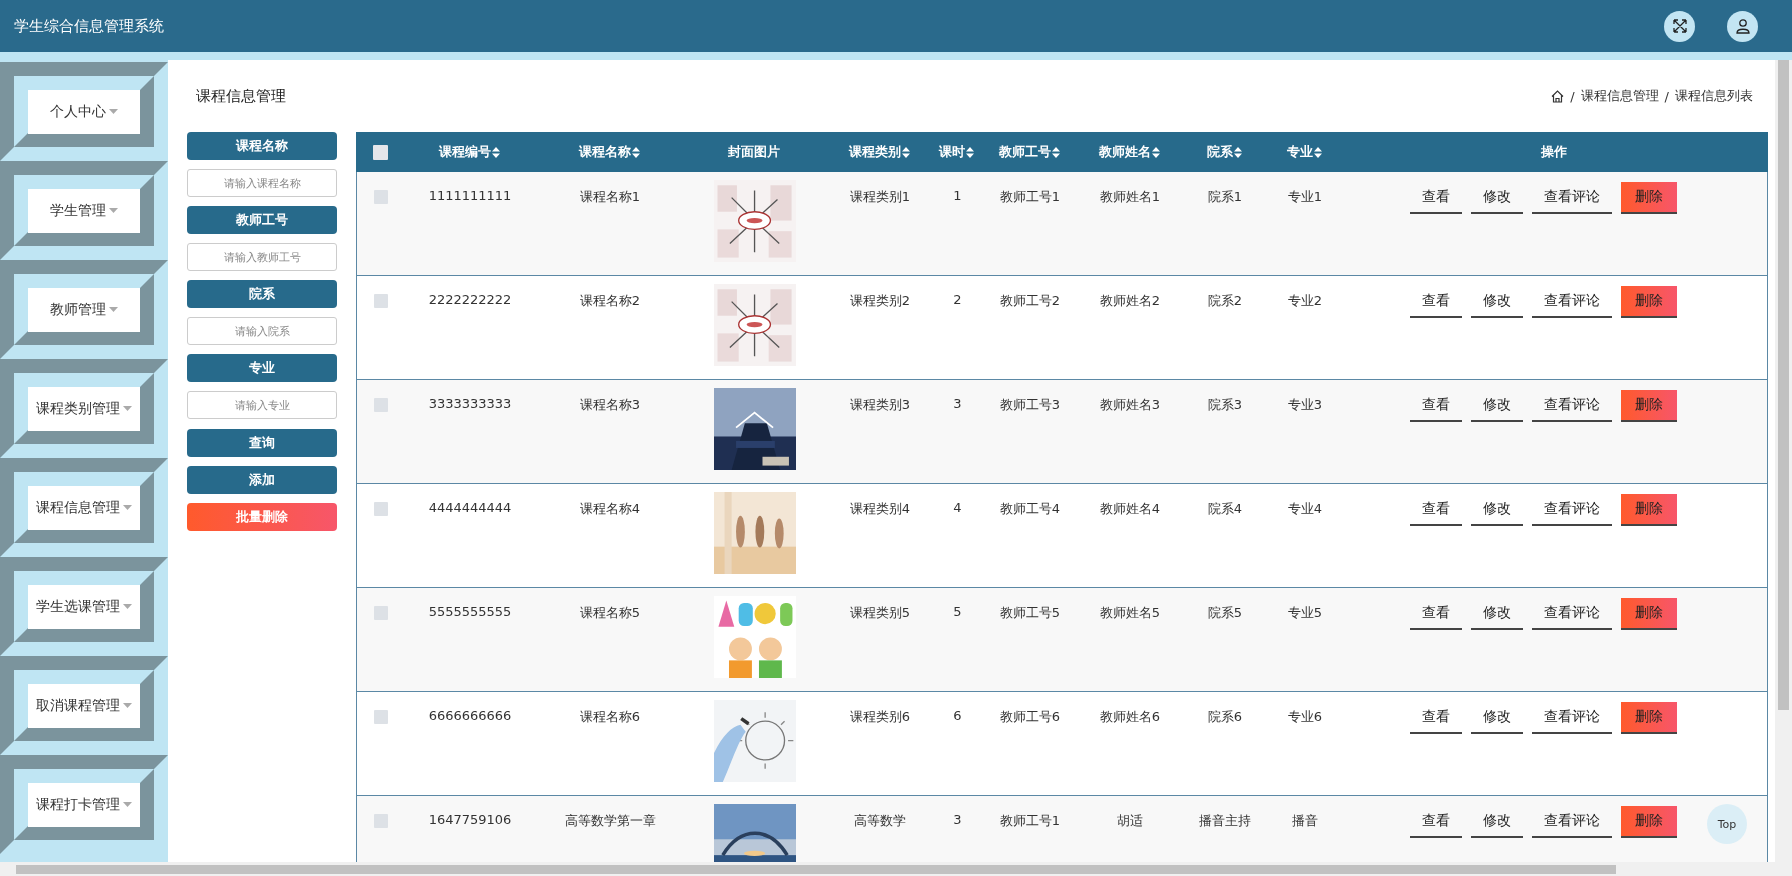  I want to click on sidebar-item: 课程类别管理, so click(84, 408).